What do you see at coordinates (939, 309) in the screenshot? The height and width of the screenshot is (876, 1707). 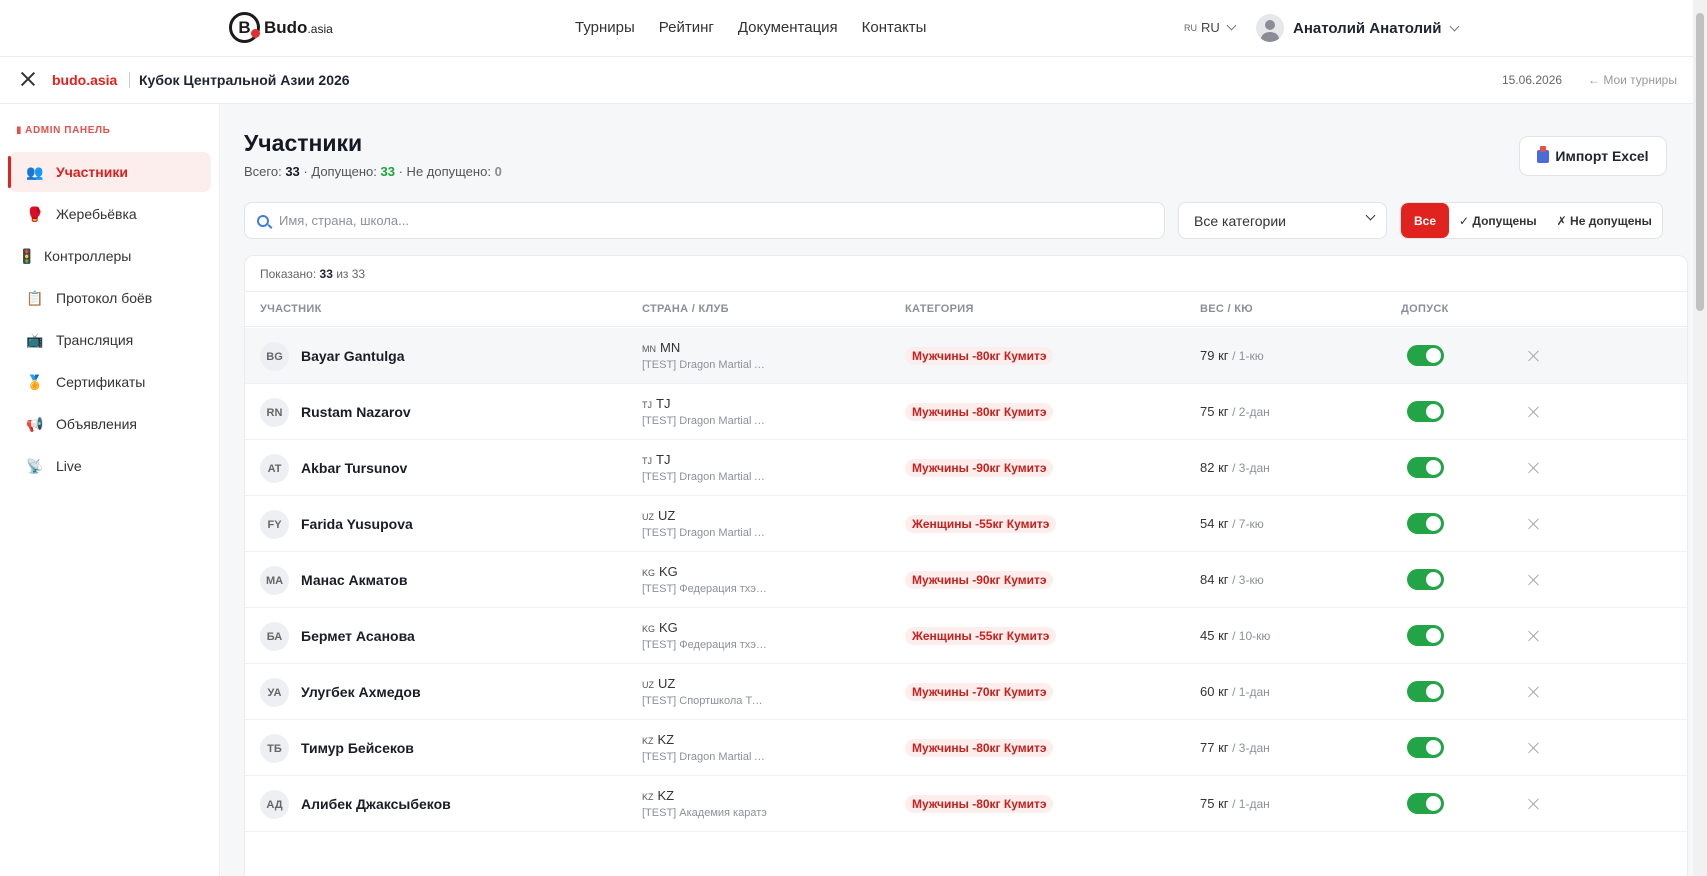 I see `col-category: КАТЕГОРИЯ` at bounding box center [939, 309].